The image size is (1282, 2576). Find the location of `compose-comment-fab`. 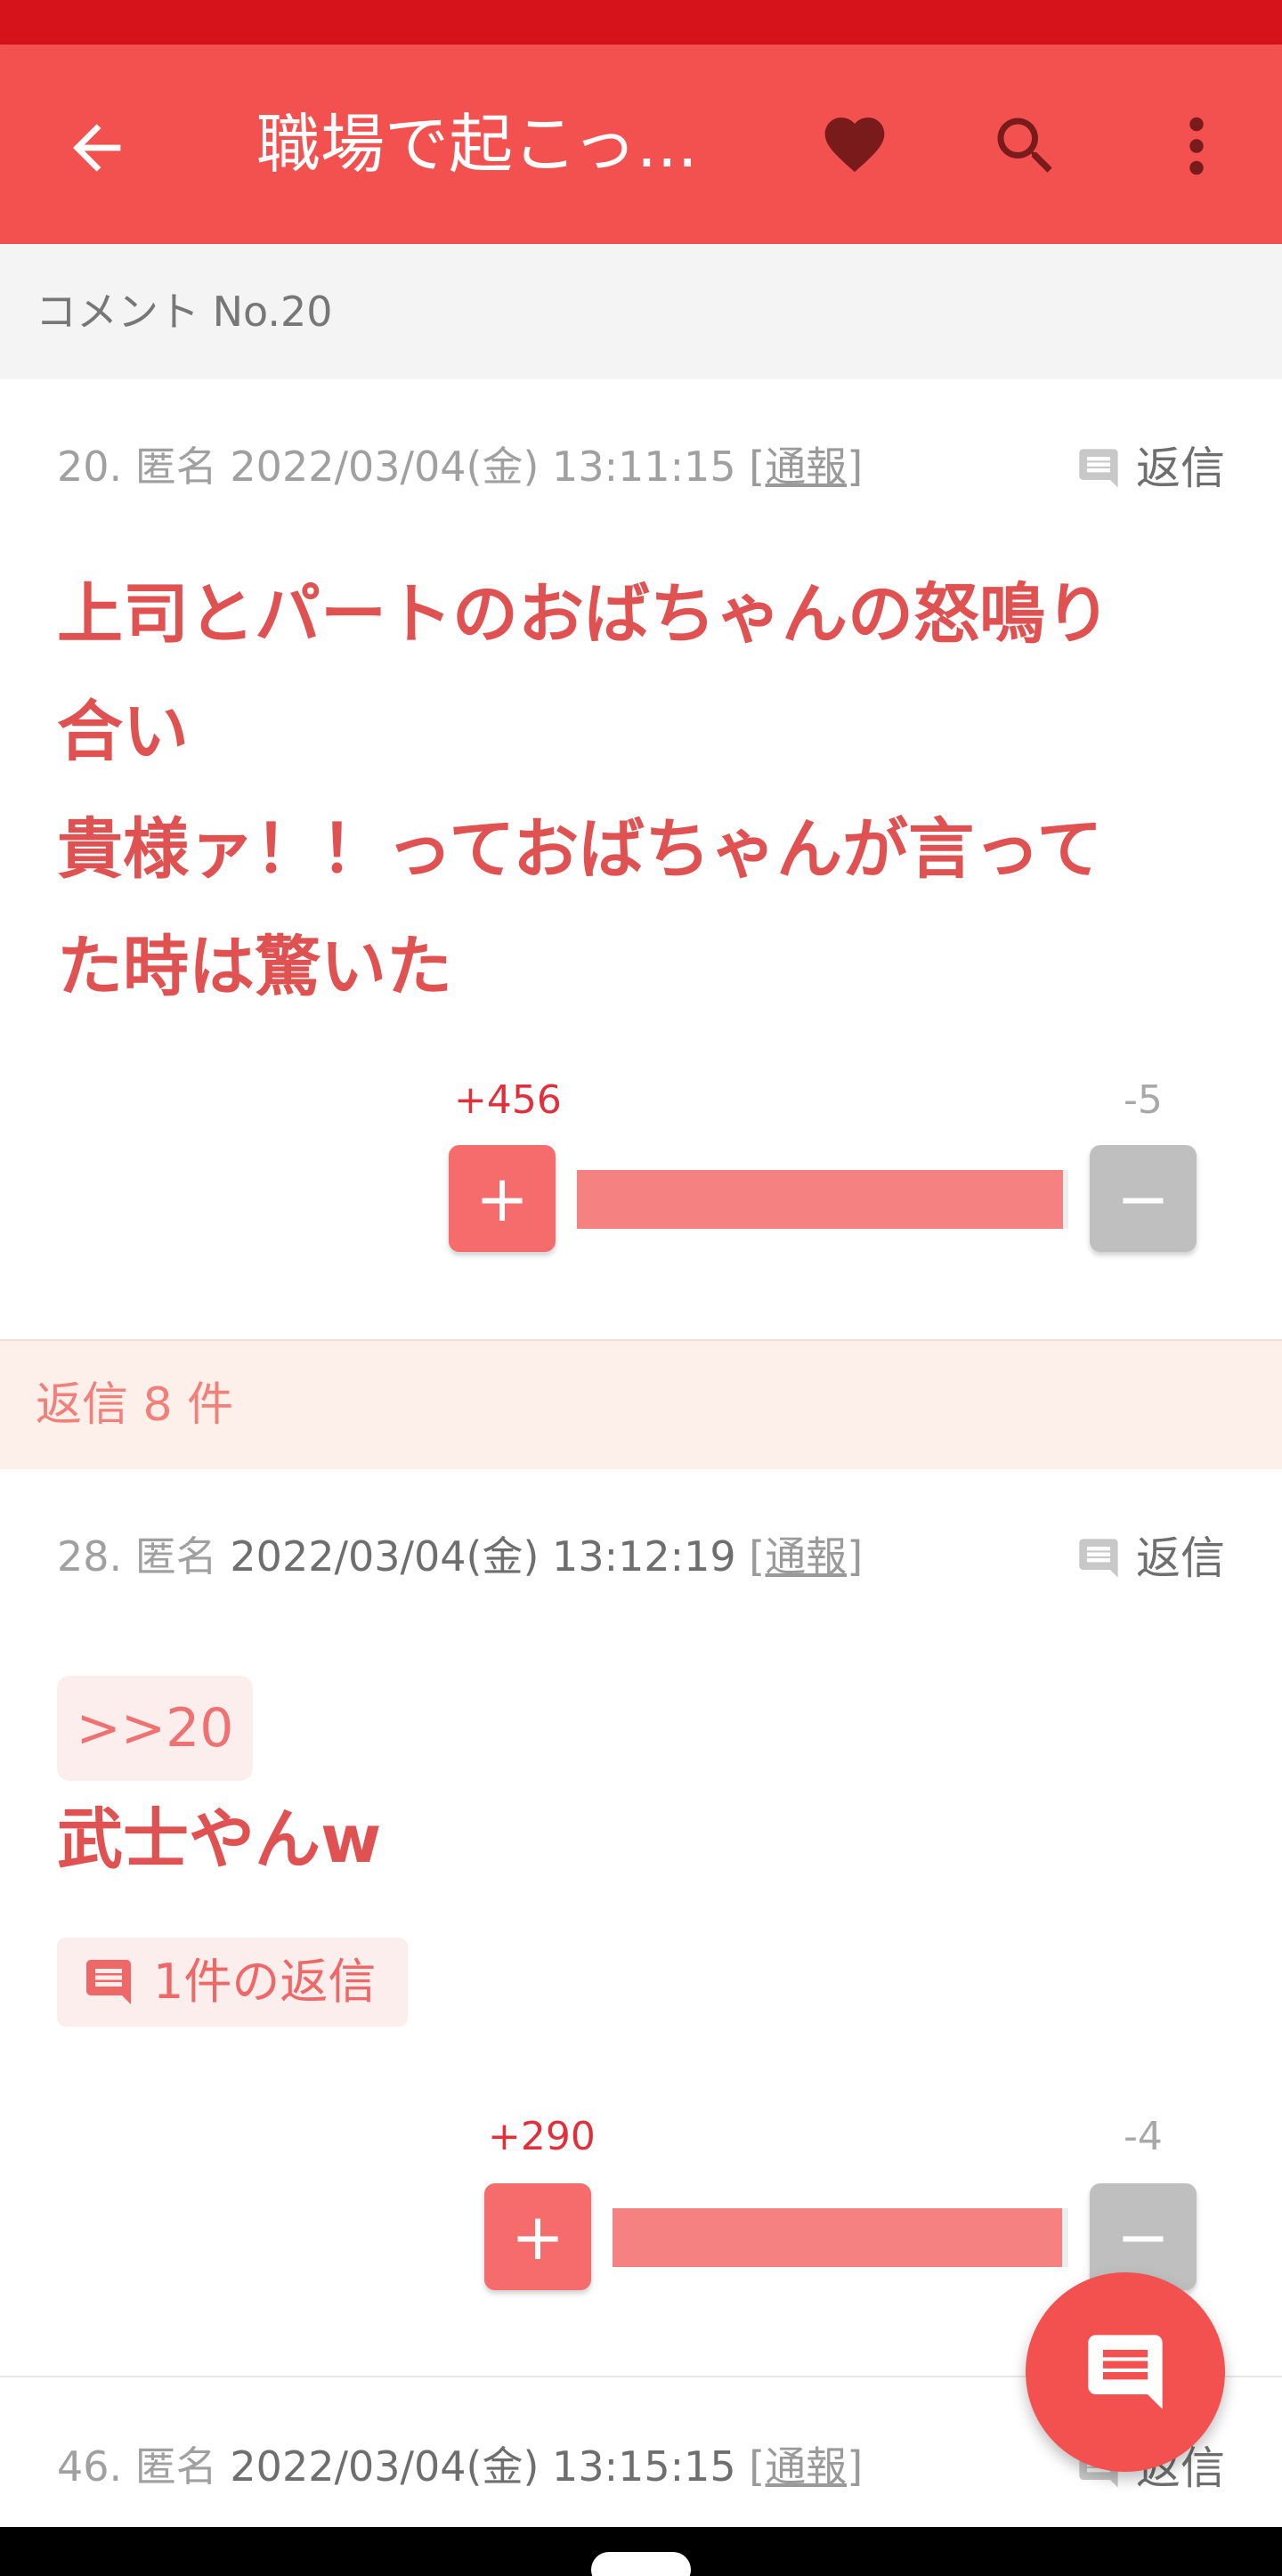

compose-comment-fab is located at coordinates (1125, 2372).